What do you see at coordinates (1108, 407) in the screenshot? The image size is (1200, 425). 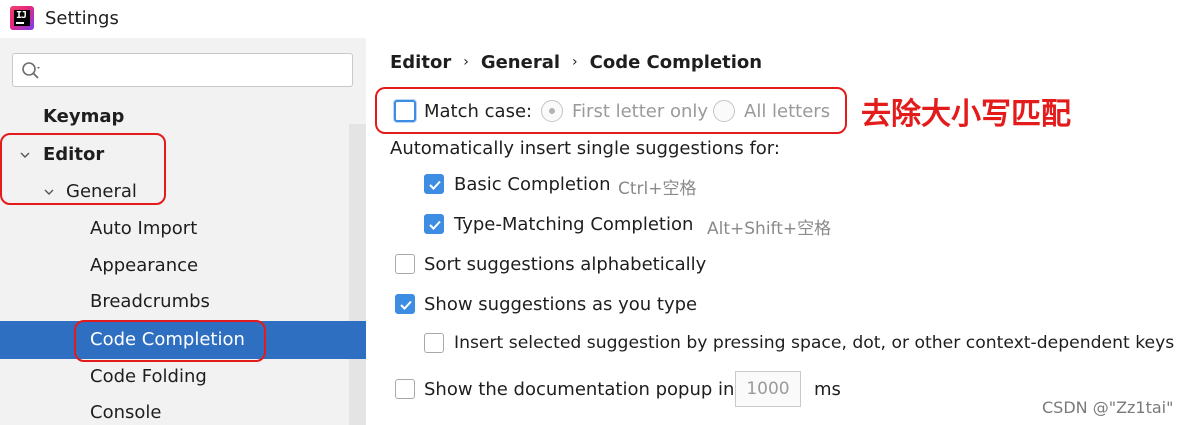 I see `watermark: CSDN @"Zz1tai"` at bounding box center [1108, 407].